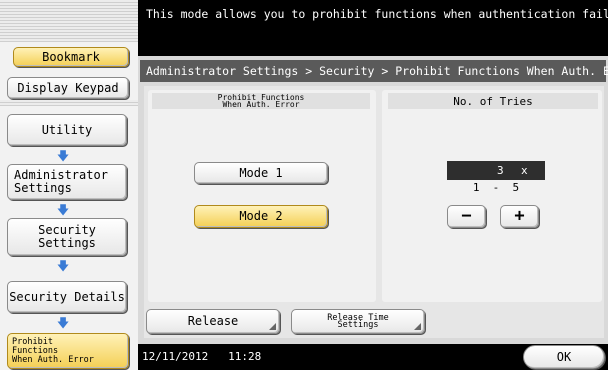 The width and height of the screenshot is (608, 370). Describe the element at coordinates (524, 170) in the screenshot. I see `tries-unit: x` at that location.